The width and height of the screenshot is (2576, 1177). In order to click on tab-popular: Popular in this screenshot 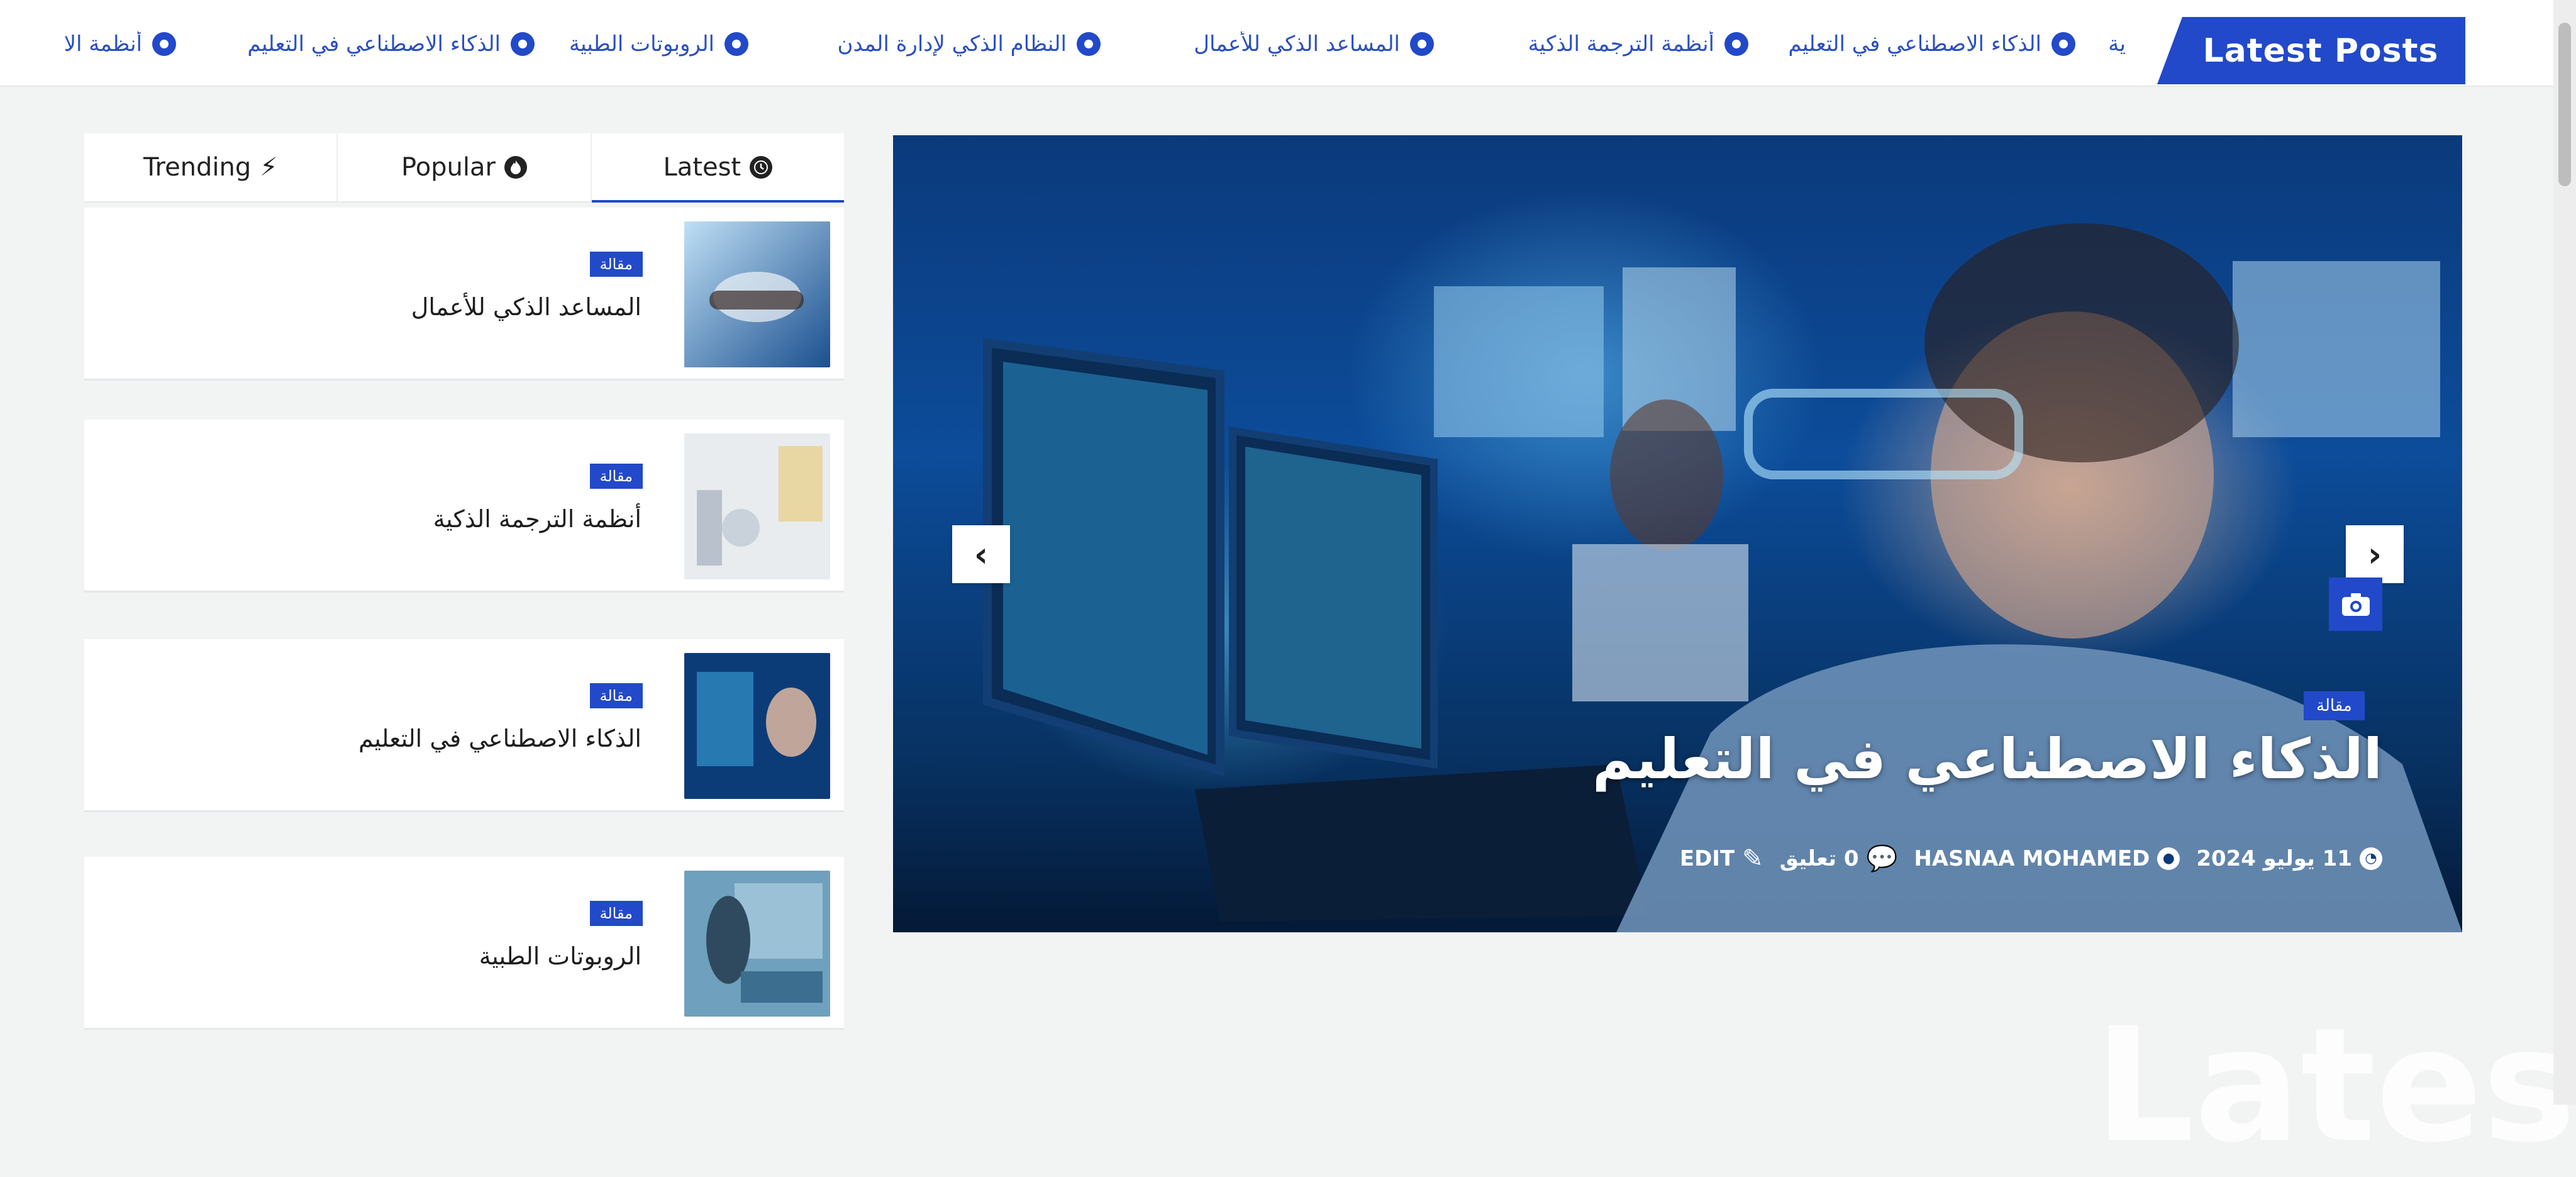, I will do `click(465, 167)`.